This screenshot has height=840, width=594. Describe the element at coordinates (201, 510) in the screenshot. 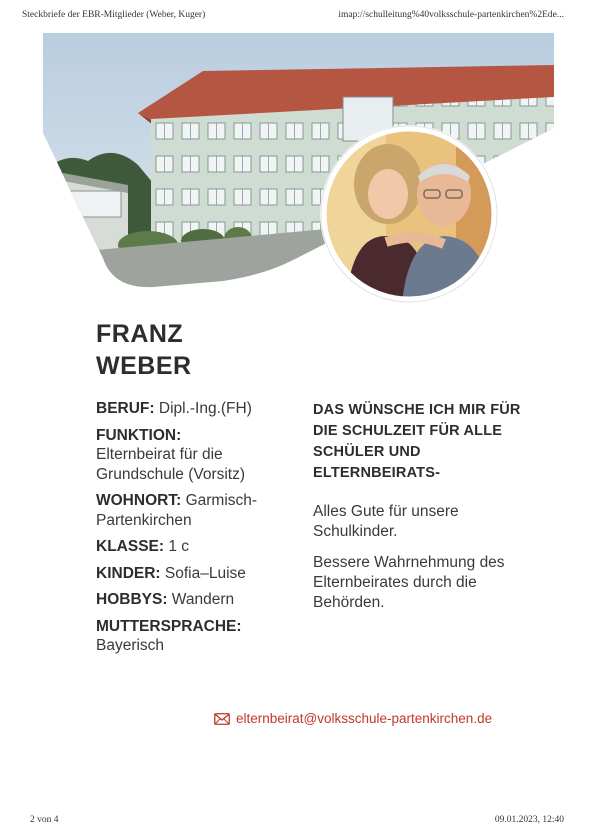

I see `field-wohnort: WOHNORT: Garmisch-Partenkirchen` at that location.